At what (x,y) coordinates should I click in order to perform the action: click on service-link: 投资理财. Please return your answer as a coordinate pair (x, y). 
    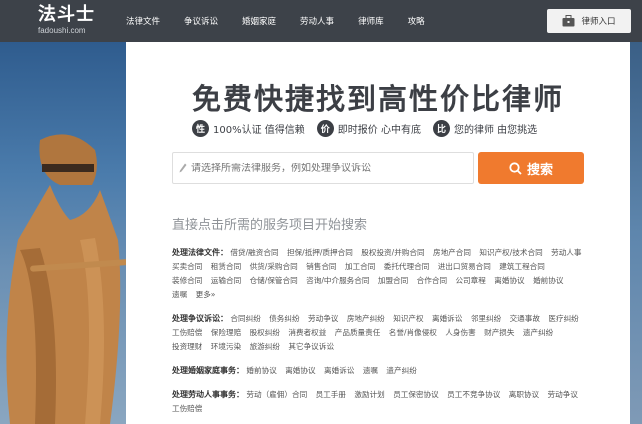
    Looking at the image, I should click on (187, 346).